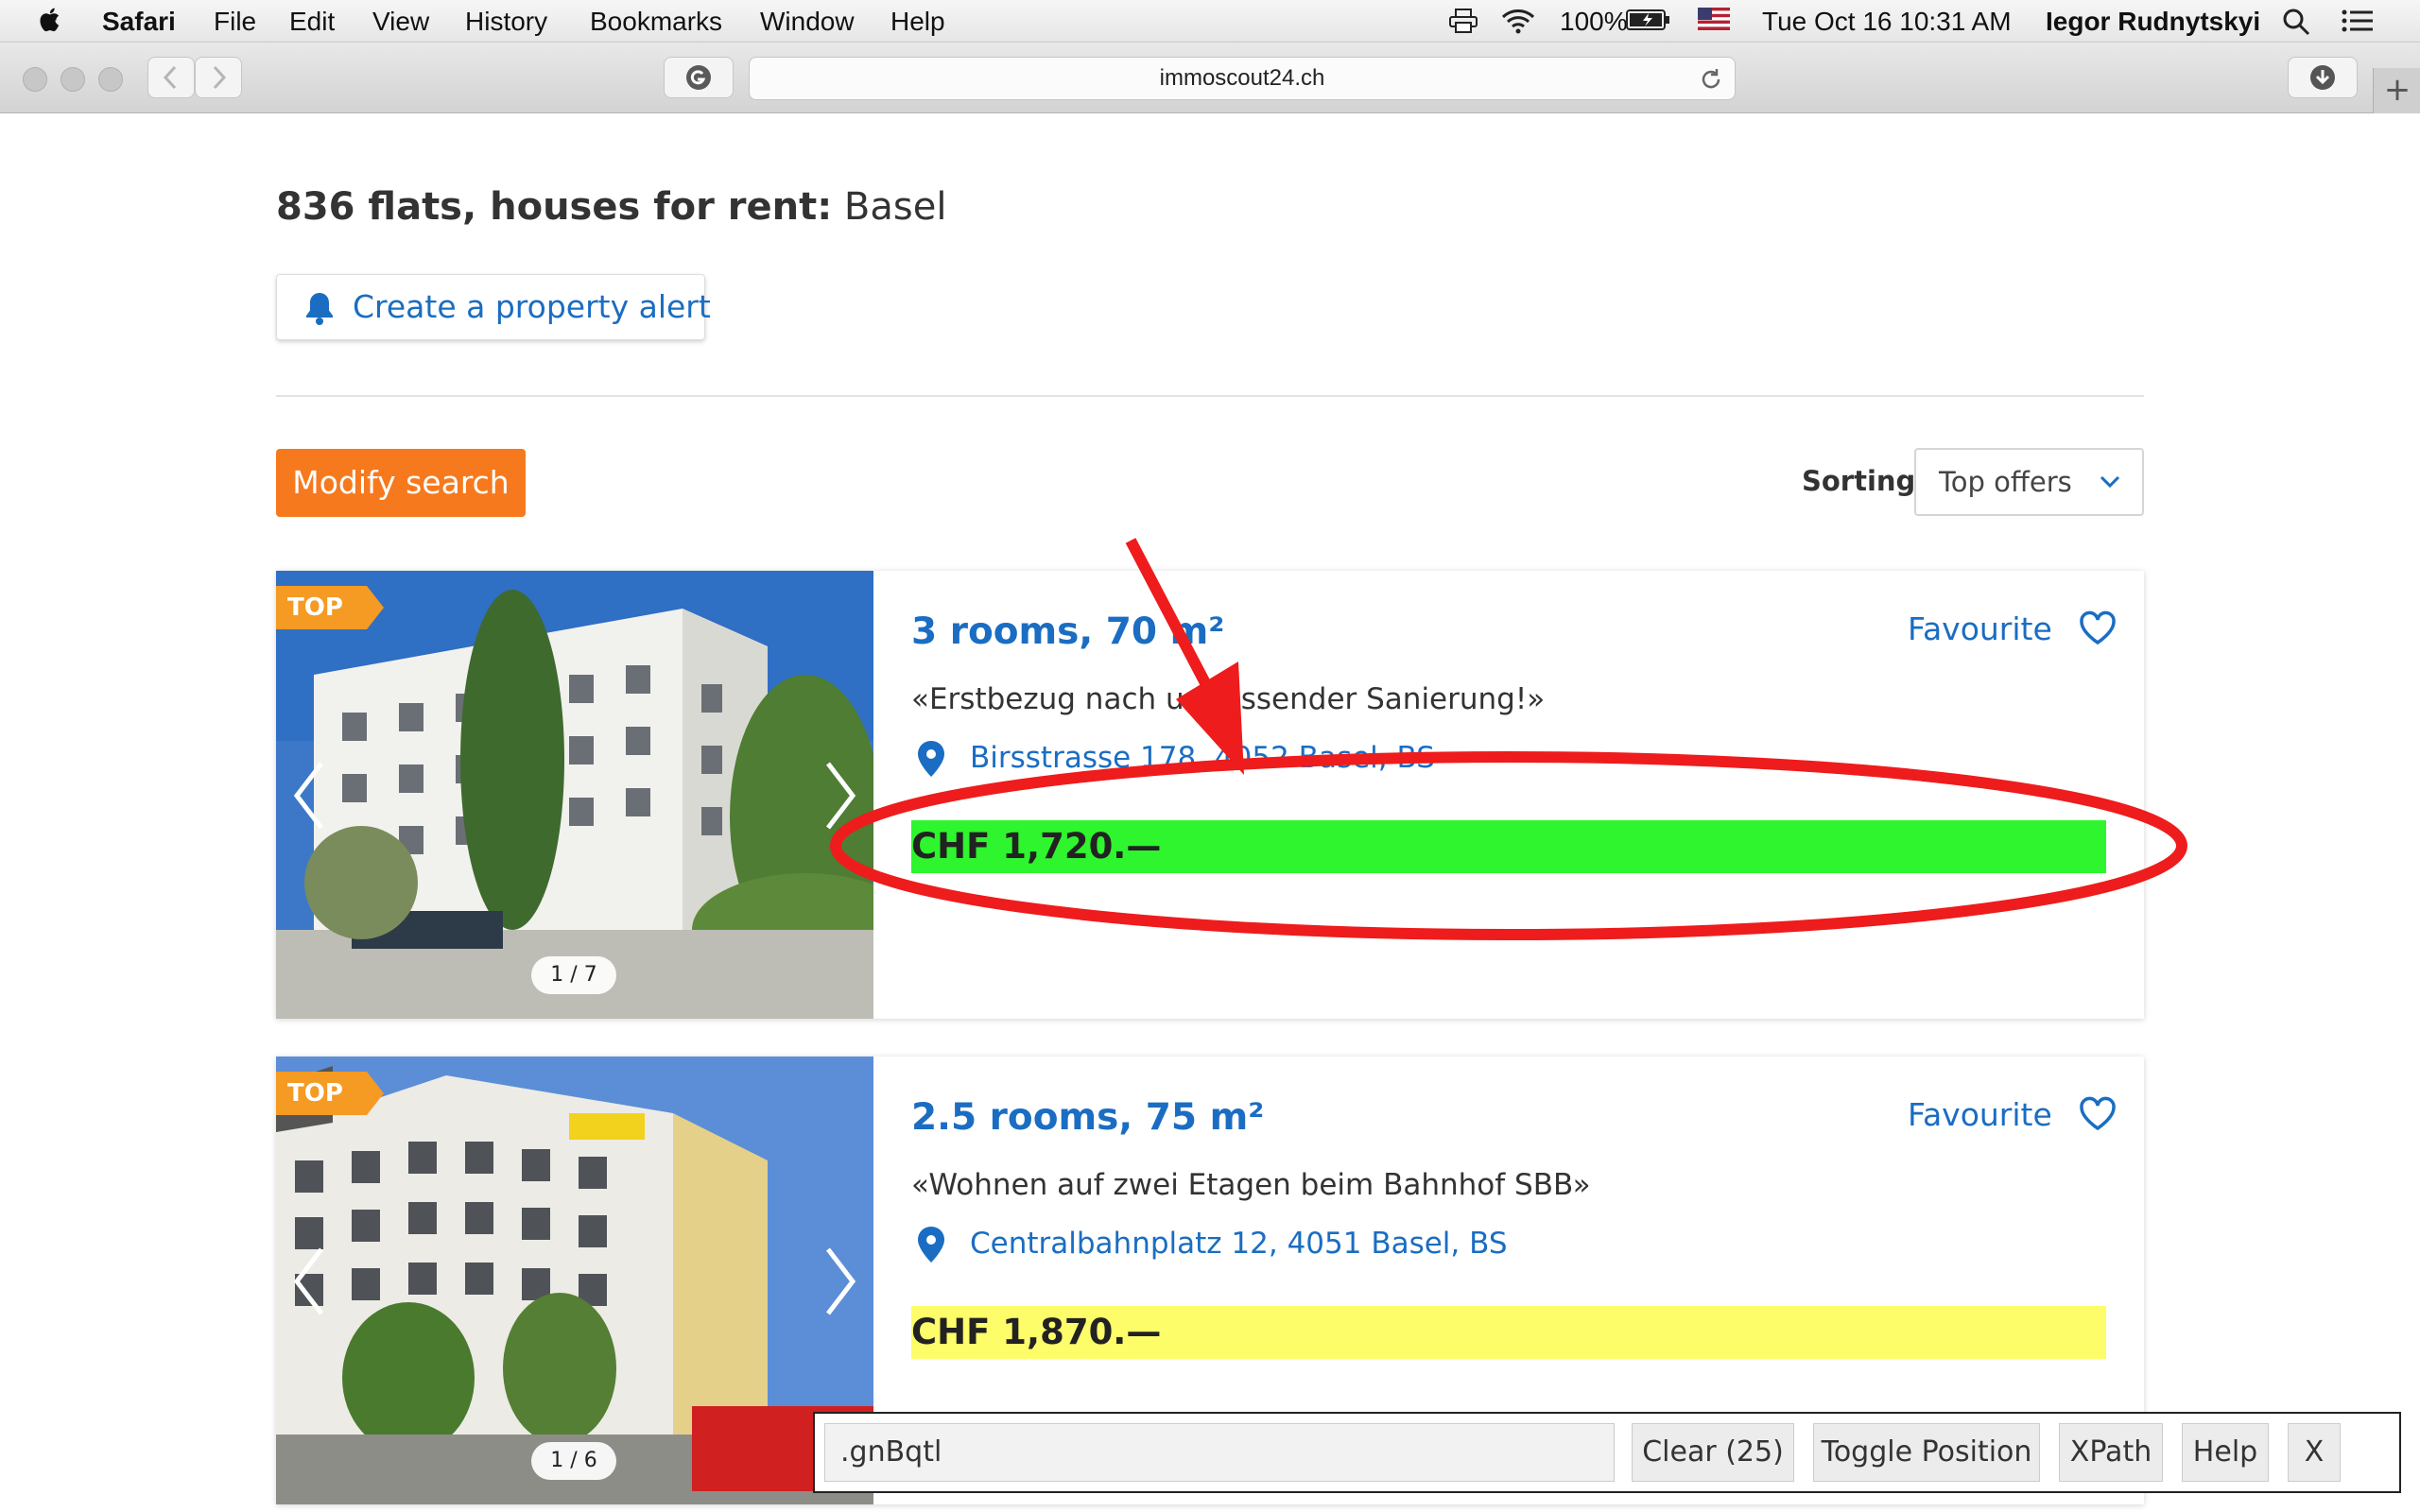 This screenshot has width=2420, height=1512. I want to click on chevron-left-icon, so click(170, 77).